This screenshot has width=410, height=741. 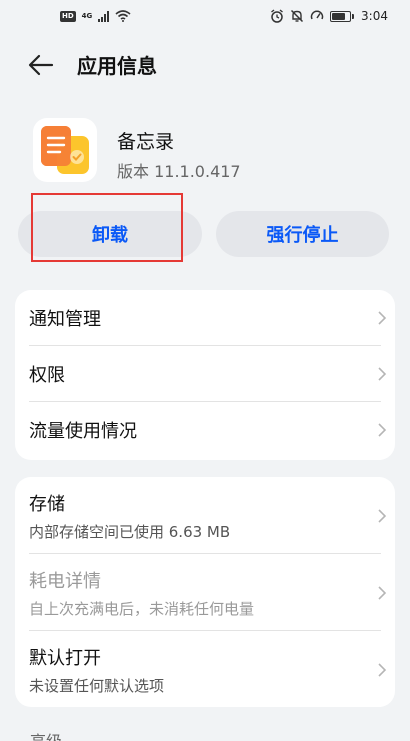 I want to click on storage-item: 存储 内部存储空间已使用 6.63 MB, so click(x=205, y=515).